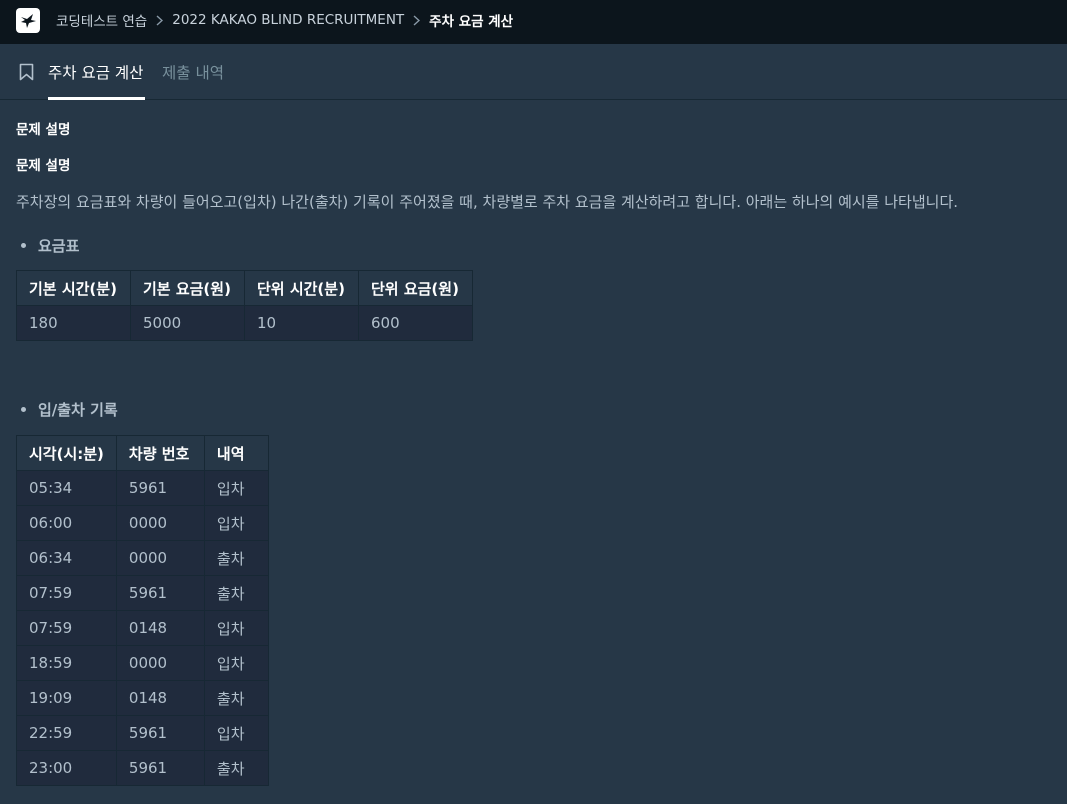  Describe the element at coordinates (96, 98) in the screenshot. I see `active-tab-indicator` at that location.